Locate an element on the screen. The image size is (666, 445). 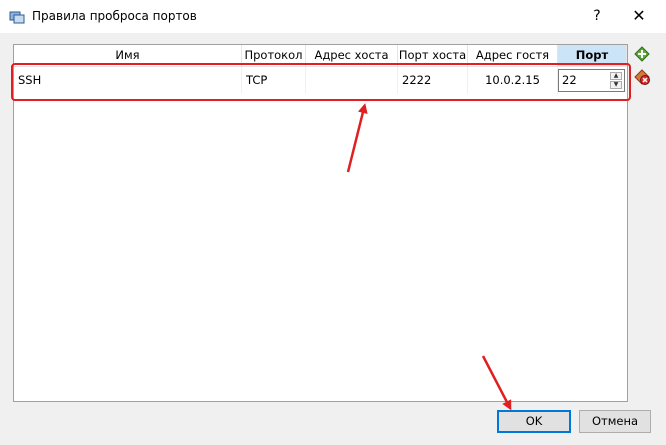
title-bar: Правила проброса портов ? ✕ is located at coordinates (333, 16).